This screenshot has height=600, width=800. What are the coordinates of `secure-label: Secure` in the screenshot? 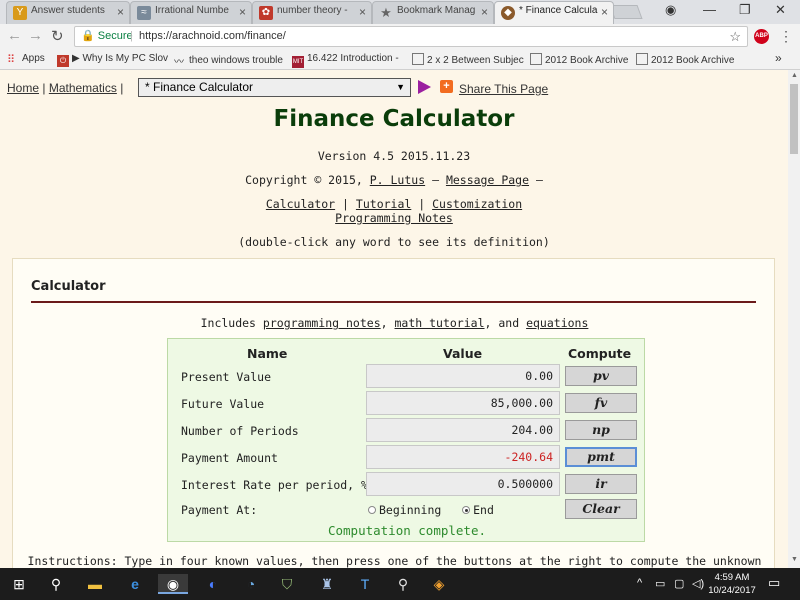 It's located at (115, 36).